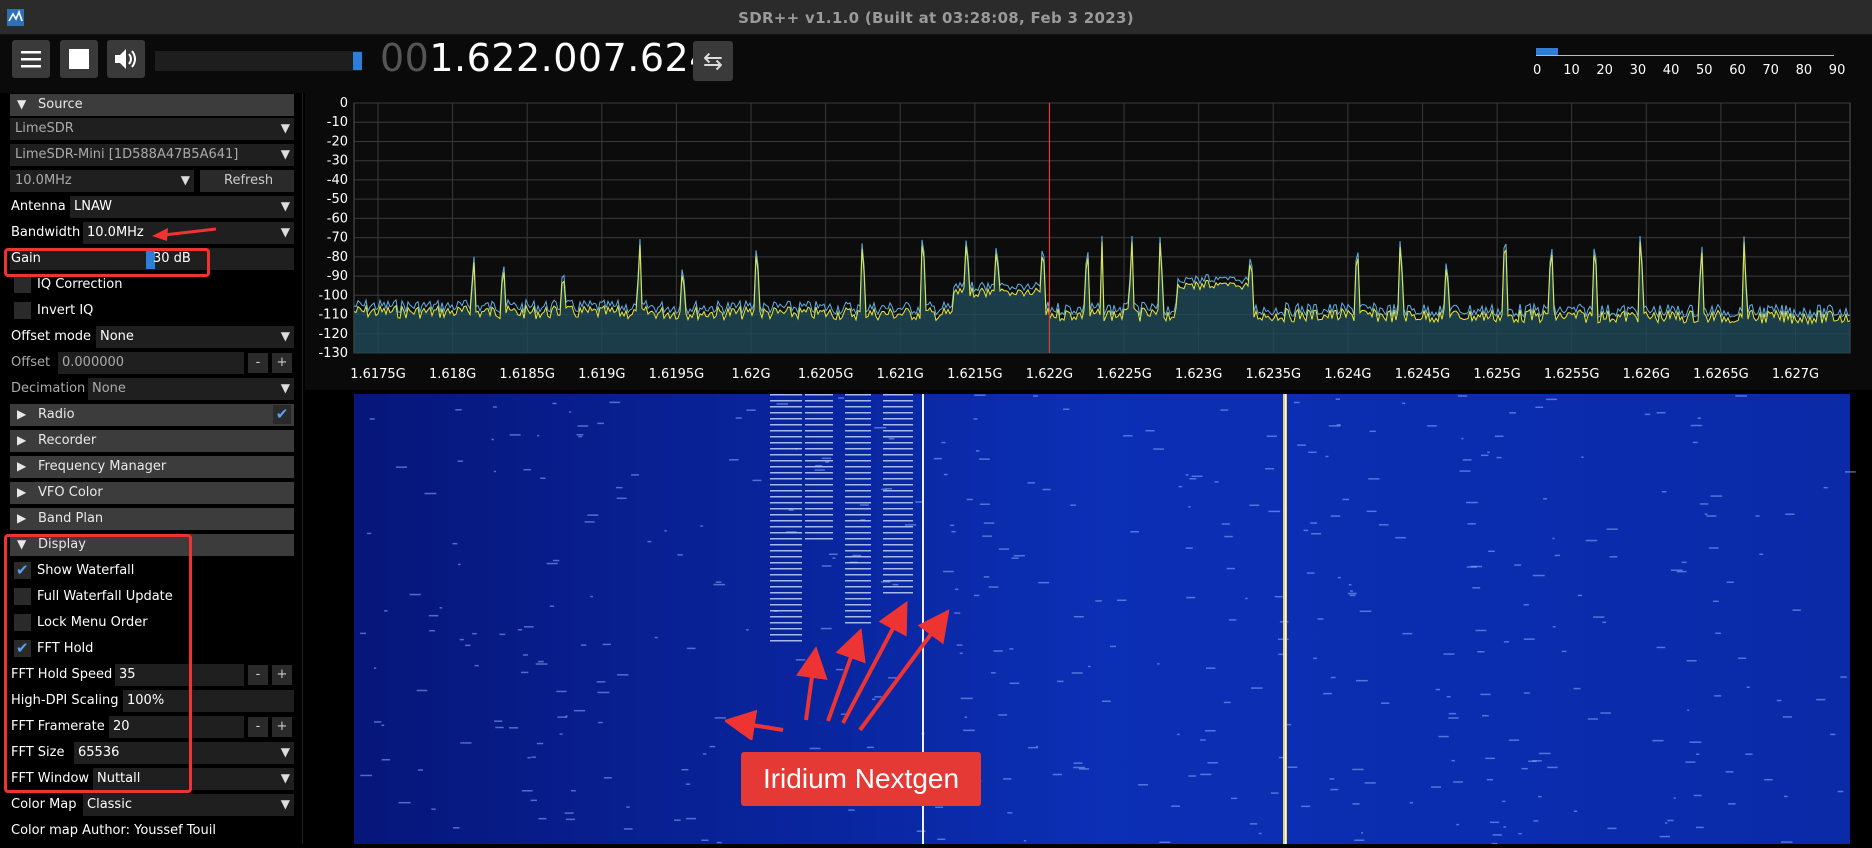 Image resolution: width=1872 pixels, height=848 pixels. What do you see at coordinates (1689, 62) in the screenshot?
I see `snr-meter: 0 10 20 30 40 50 60 70 80 90` at bounding box center [1689, 62].